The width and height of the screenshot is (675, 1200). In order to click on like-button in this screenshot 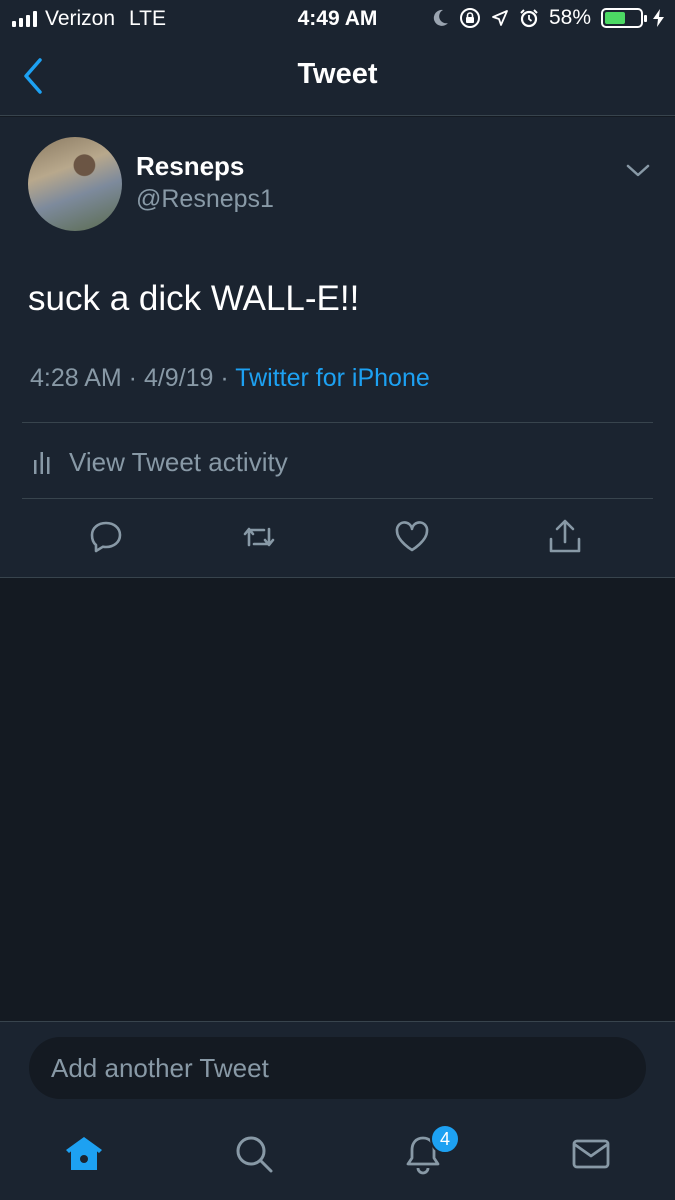, I will do `click(412, 537)`.